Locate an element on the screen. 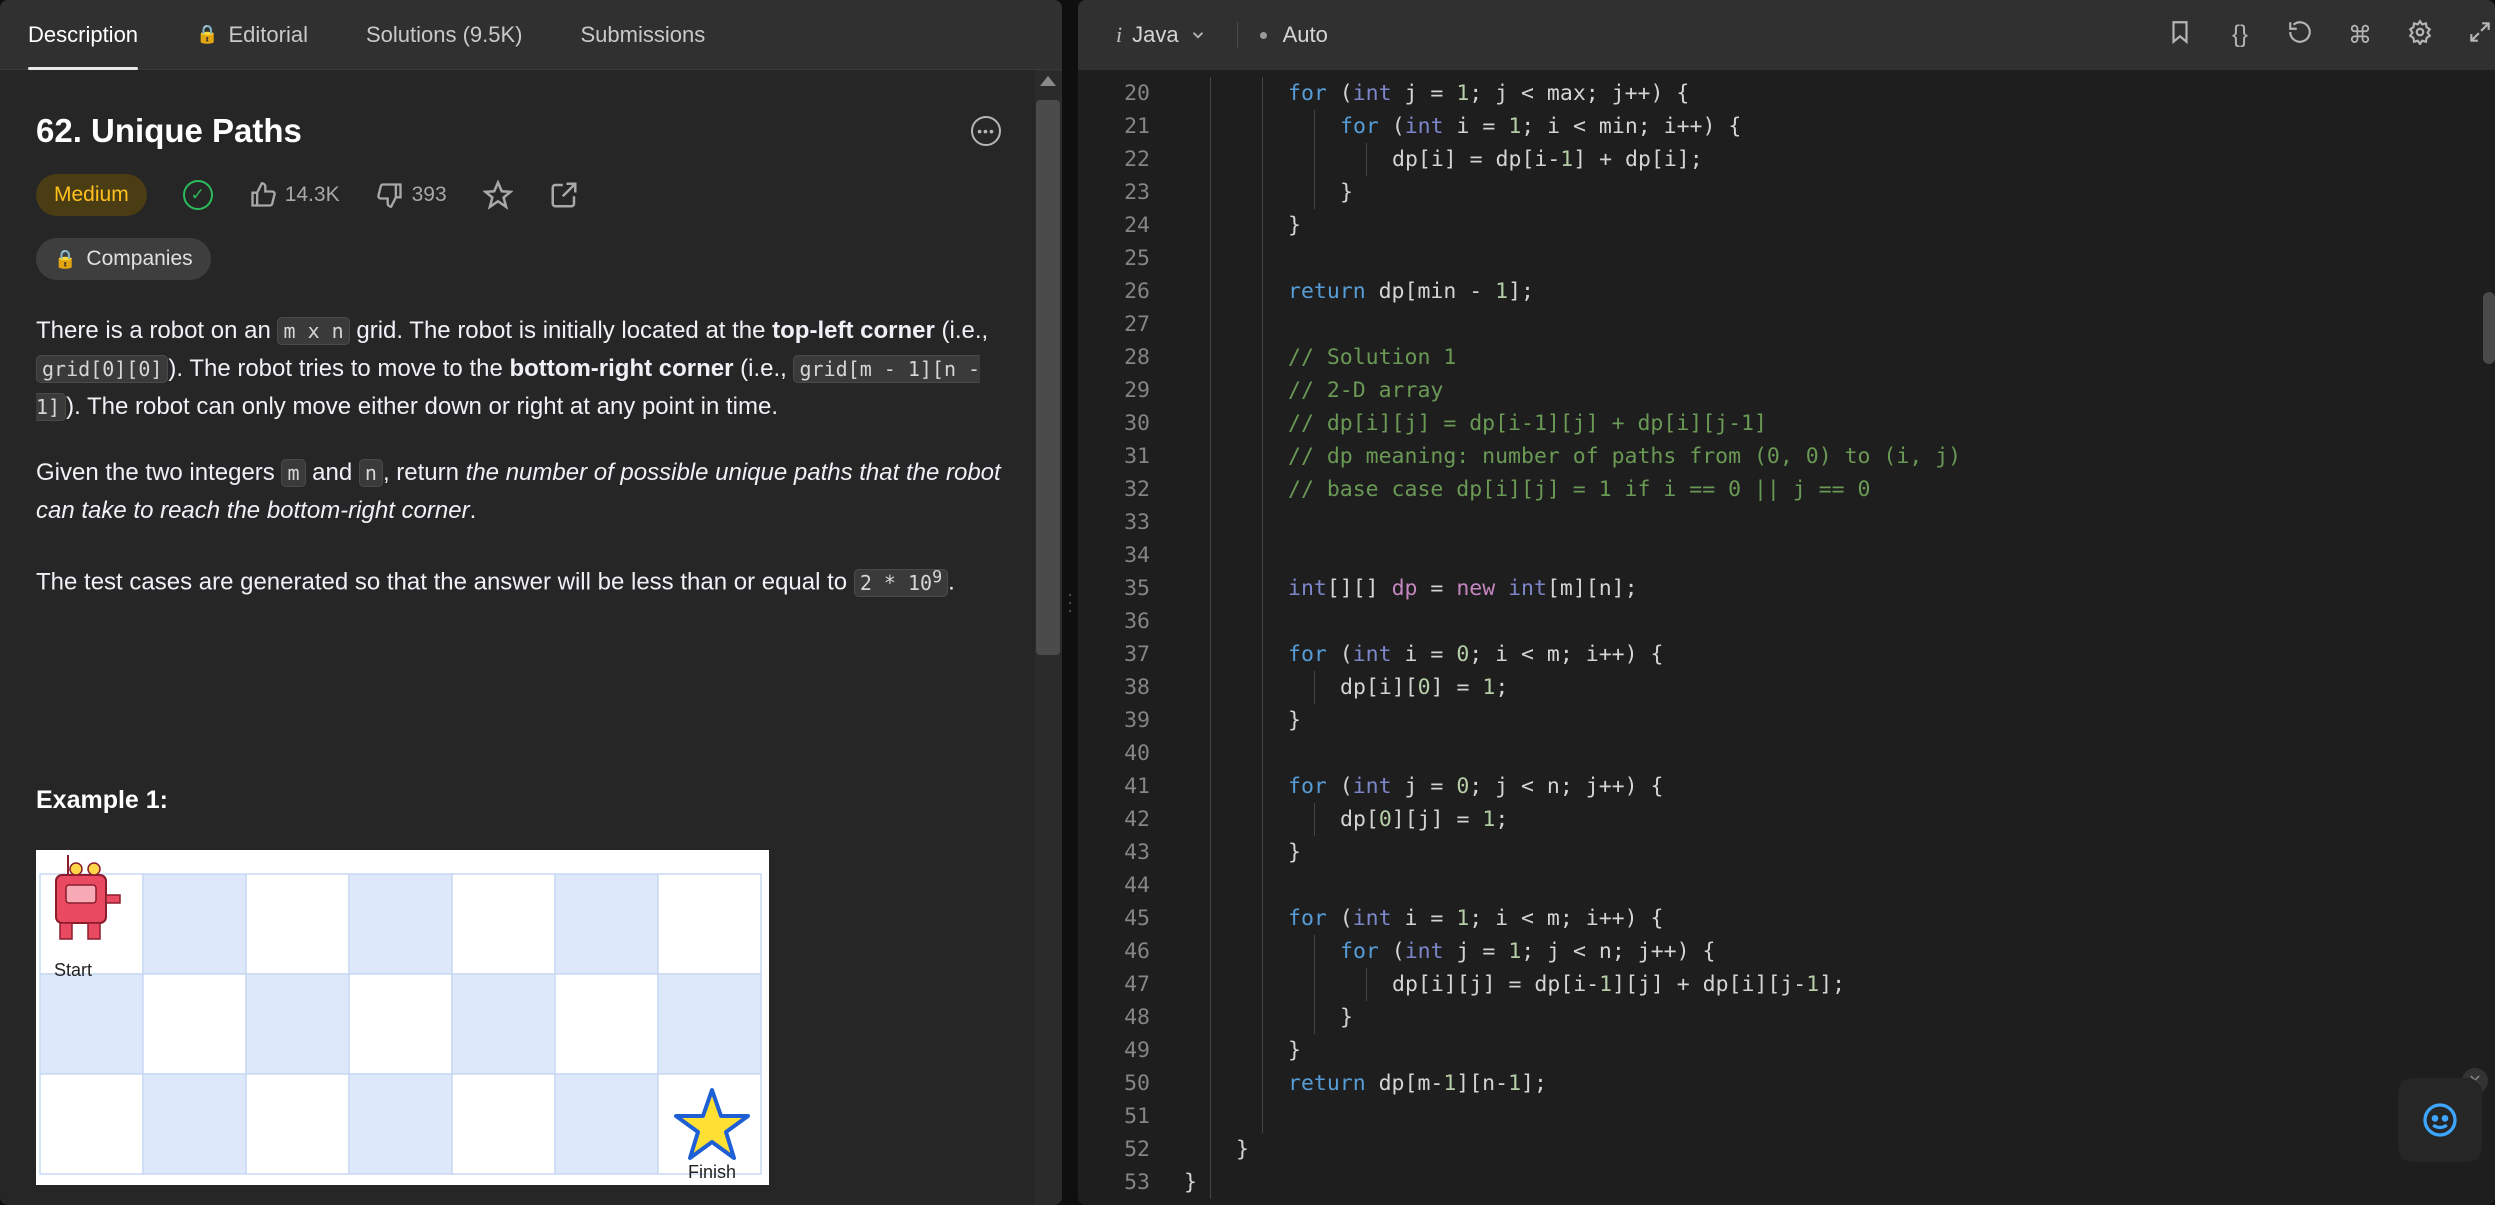  inline-code: m is located at coordinates (293, 473).